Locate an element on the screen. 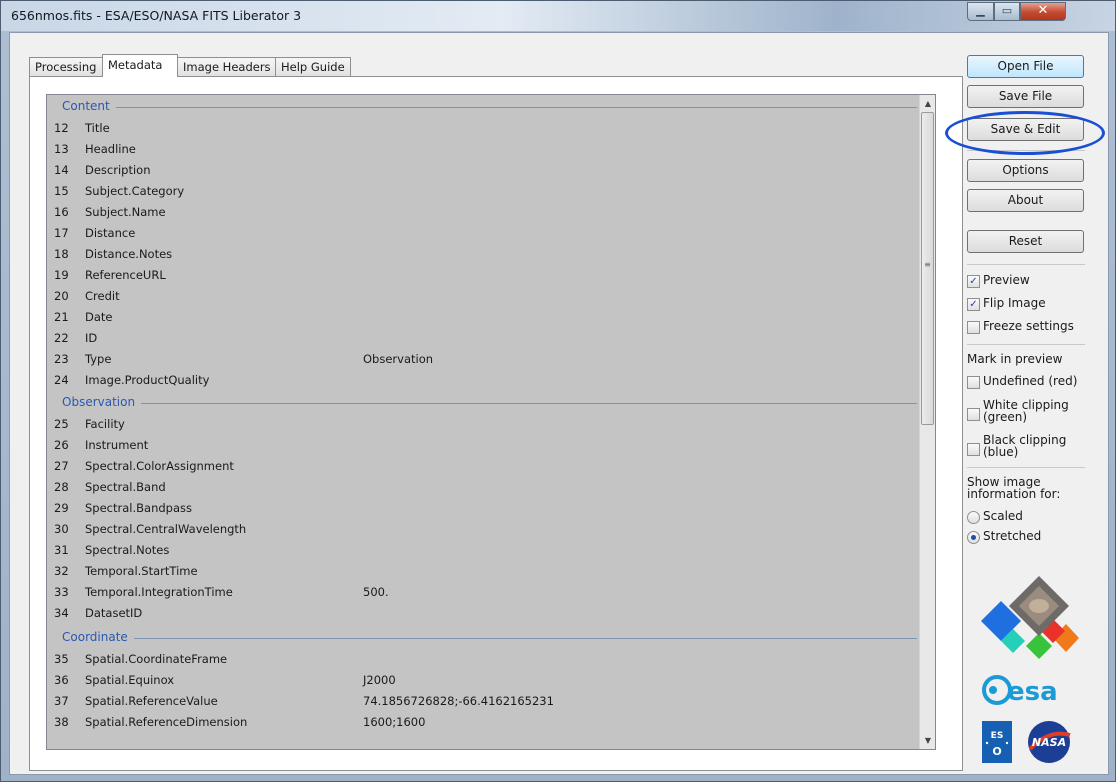 The image size is (1116, 782). metadata-row: 26 Instrument is located at coordinates (482, 444).